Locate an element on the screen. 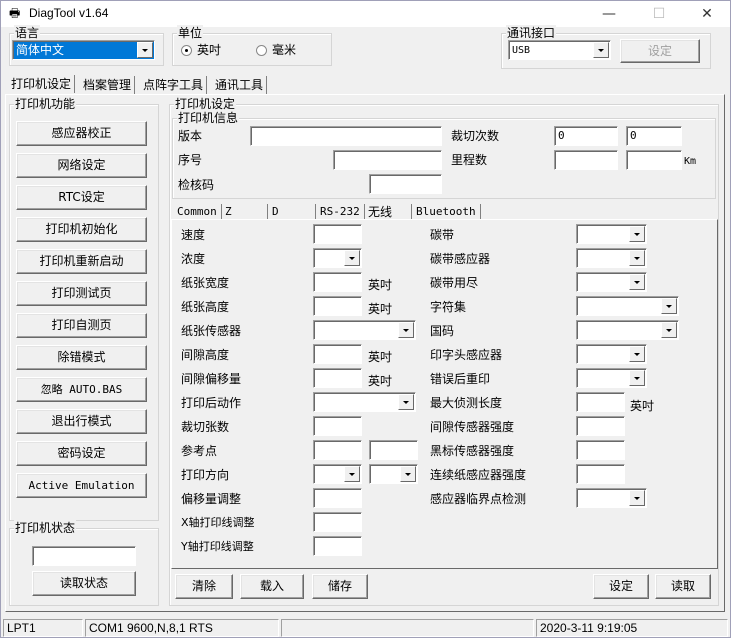 This screenshot has width=731, height=638. close-button: ✕ is located at coordinates (707, 14).